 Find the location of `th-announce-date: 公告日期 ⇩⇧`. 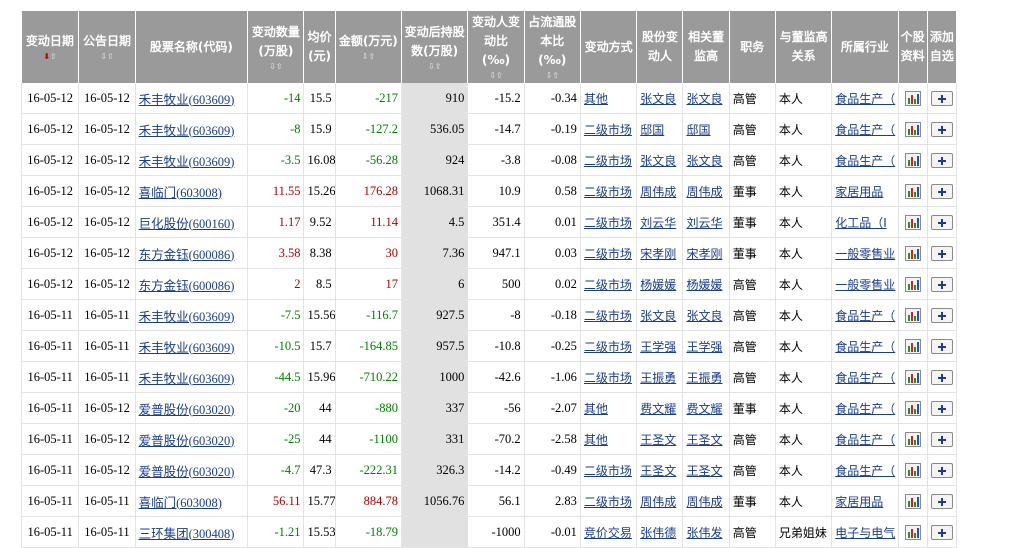

th-announce-date: 公告日期 ⇩⇧ is located at coordinates (107, 47).